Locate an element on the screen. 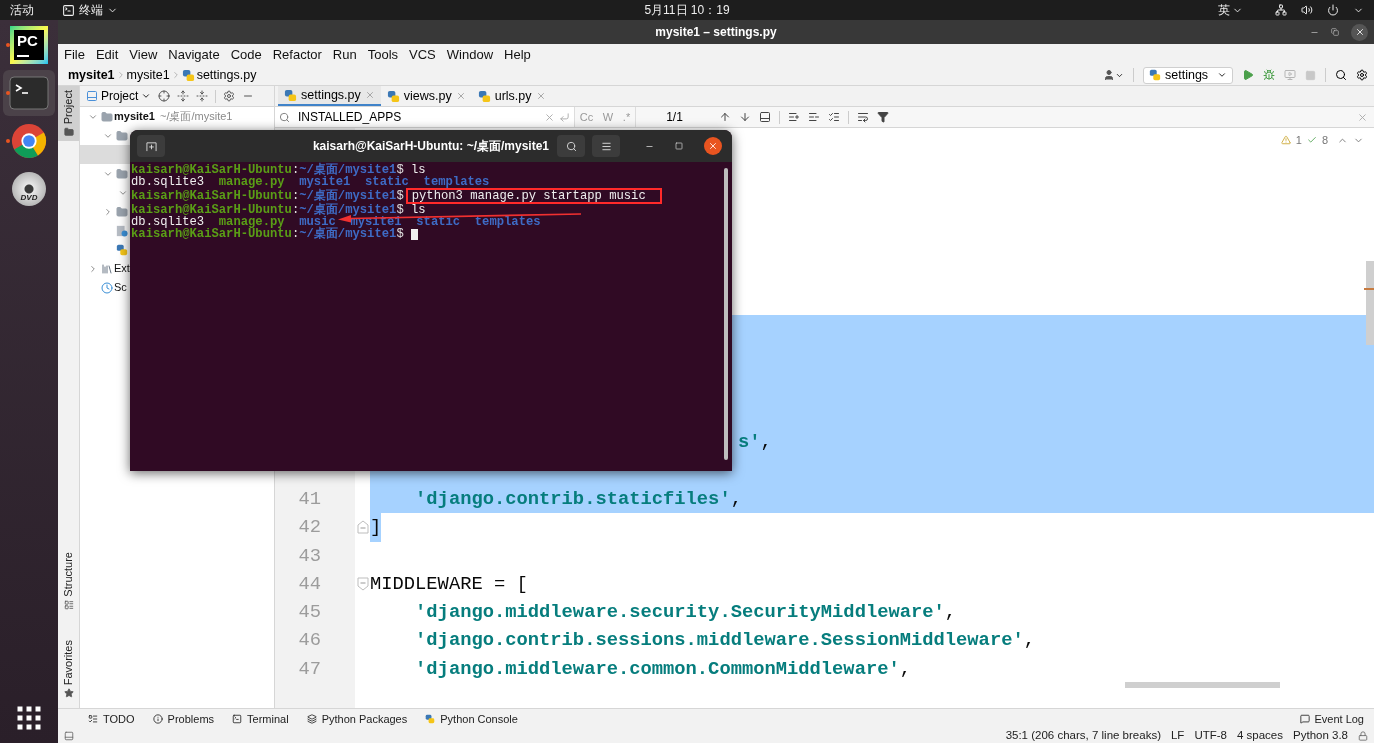 Image resolution: width=1374 pixels, height=743 pixels. tool-window-button: Python Console is located at coordinates (471, 719).